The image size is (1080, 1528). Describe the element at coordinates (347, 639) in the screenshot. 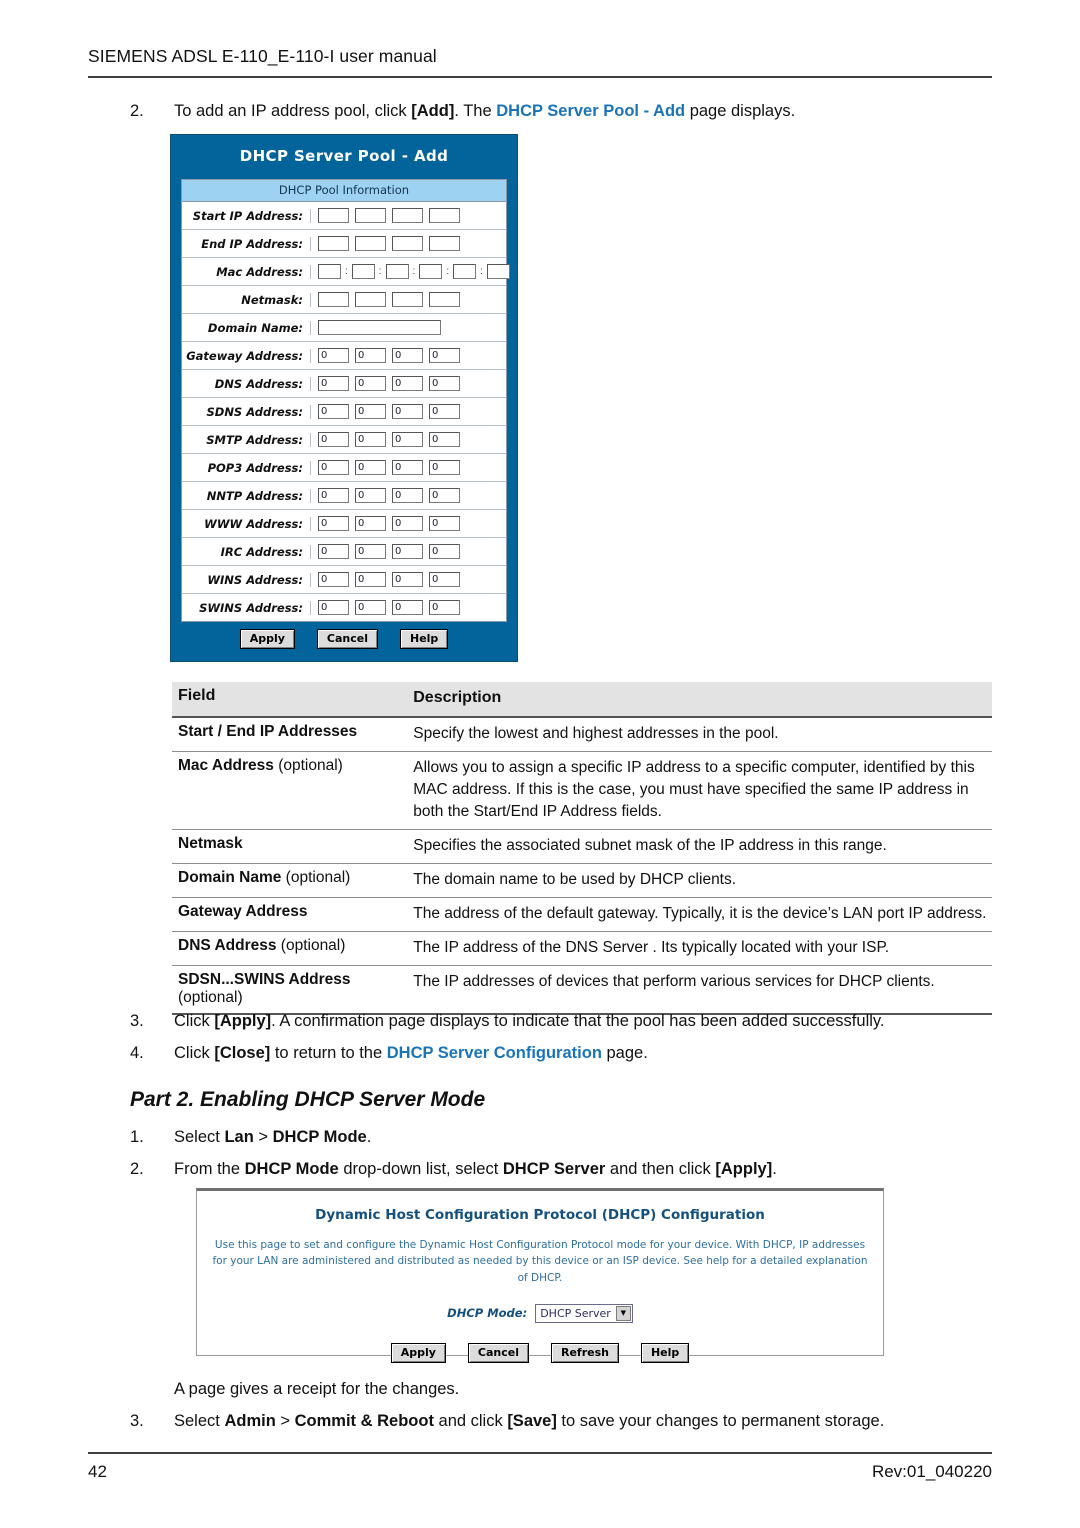

I see `panel1-cancel-button: Cancel` at that location.